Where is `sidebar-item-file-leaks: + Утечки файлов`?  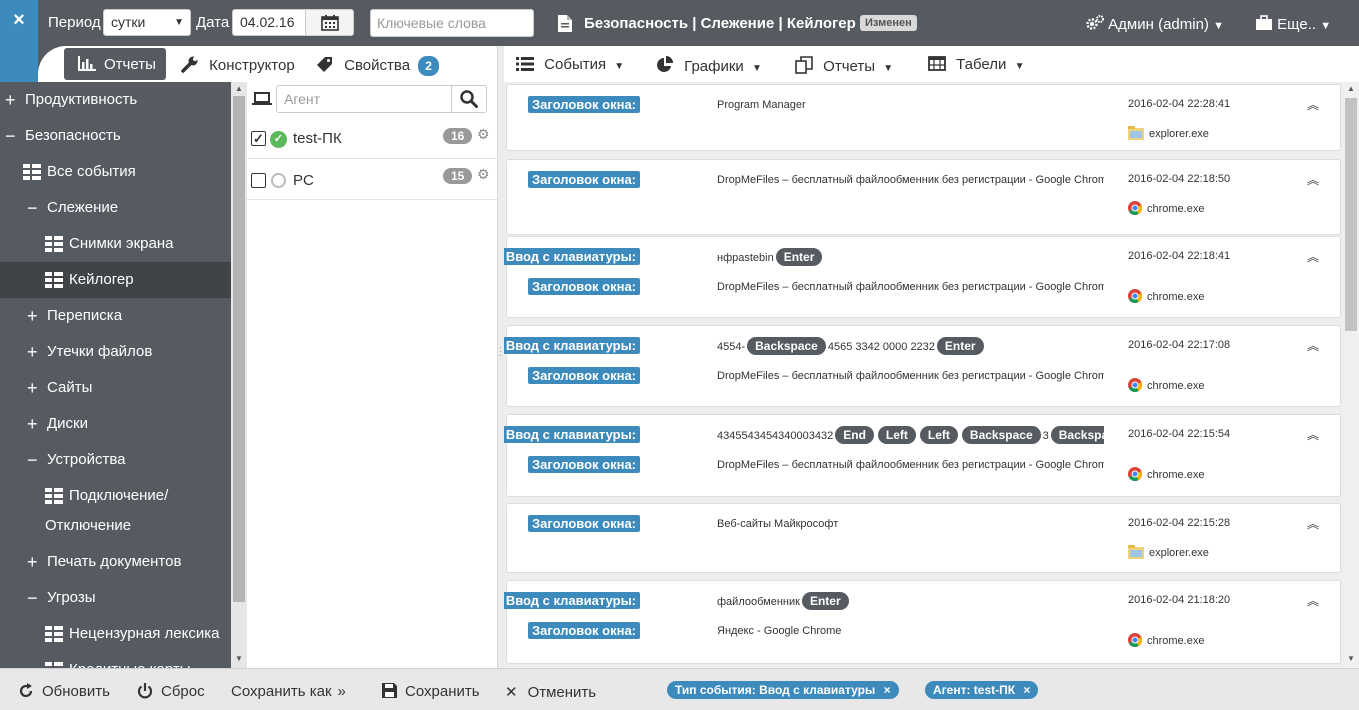
sidebar-item-file-leaks: + Утечки файлов is located at coordinates (115, 352).